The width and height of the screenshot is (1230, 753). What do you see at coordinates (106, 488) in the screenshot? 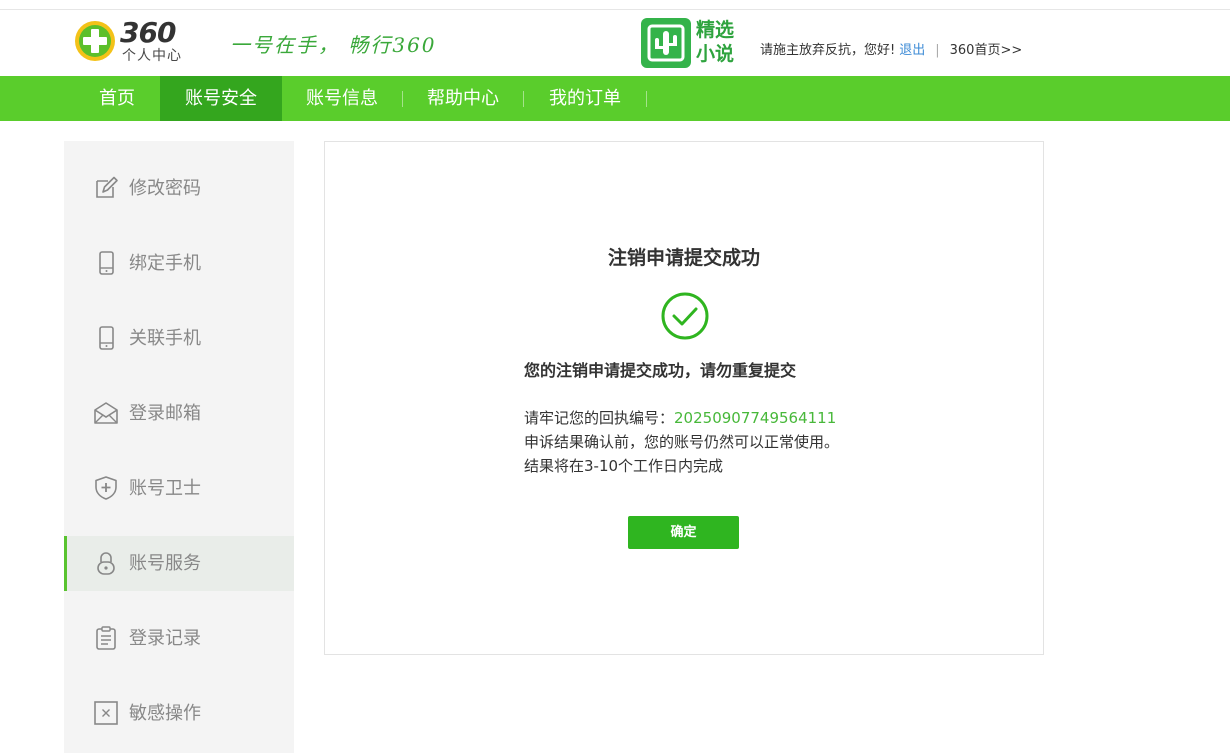
I see `shield-icon` at bounding box center [106, 488].